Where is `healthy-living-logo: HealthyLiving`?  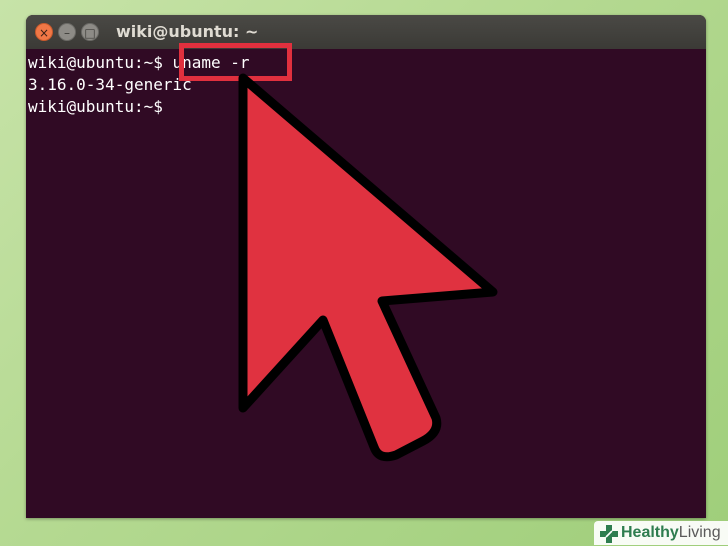
healthy-living-logo: HealthyLiving is located at coordinates (661, 533).